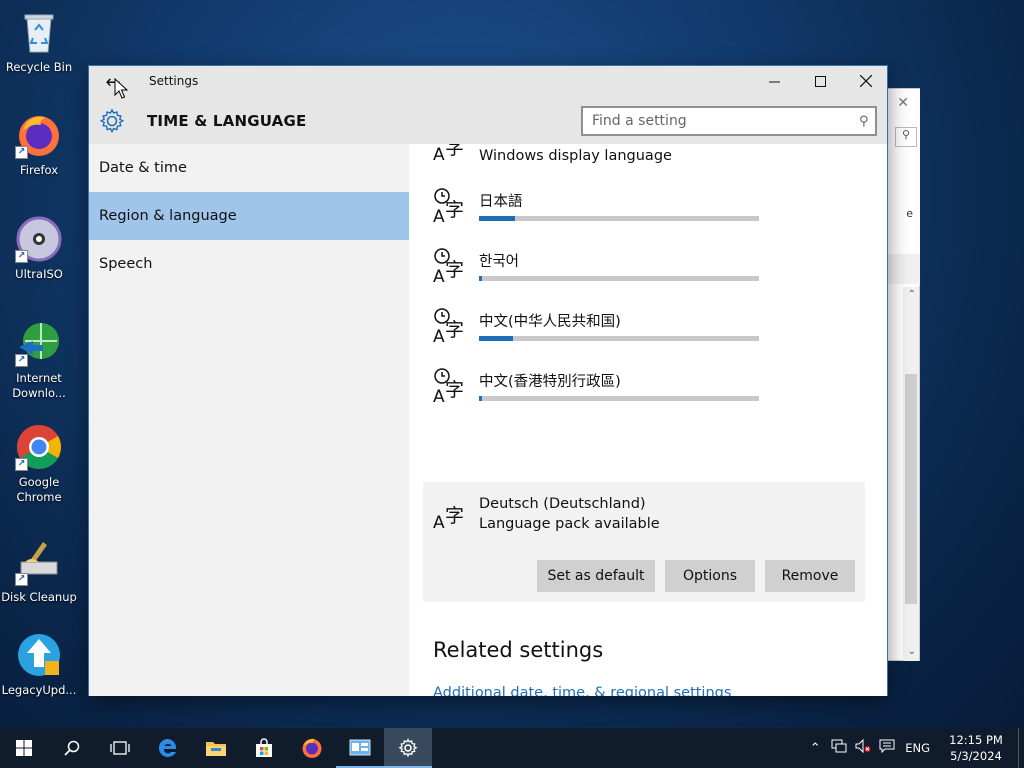  Describe the element at coordinates (39, 655) in the screenshot. I see `legacy-update-icon` at that location.